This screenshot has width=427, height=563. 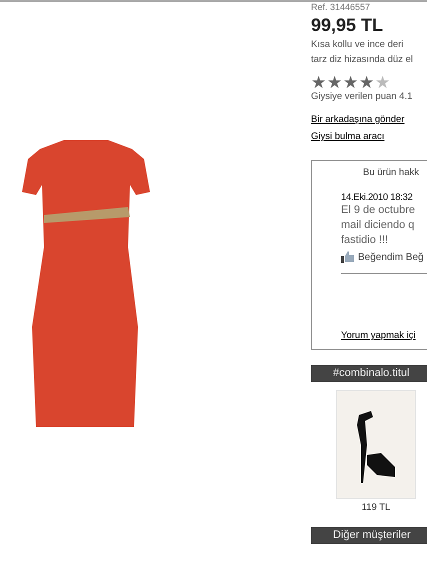 What do you see at coordinates (378, 335) in the screenshot?
I see `comment-link: Yorum yapmak içi` at bounding box center [378, 335].